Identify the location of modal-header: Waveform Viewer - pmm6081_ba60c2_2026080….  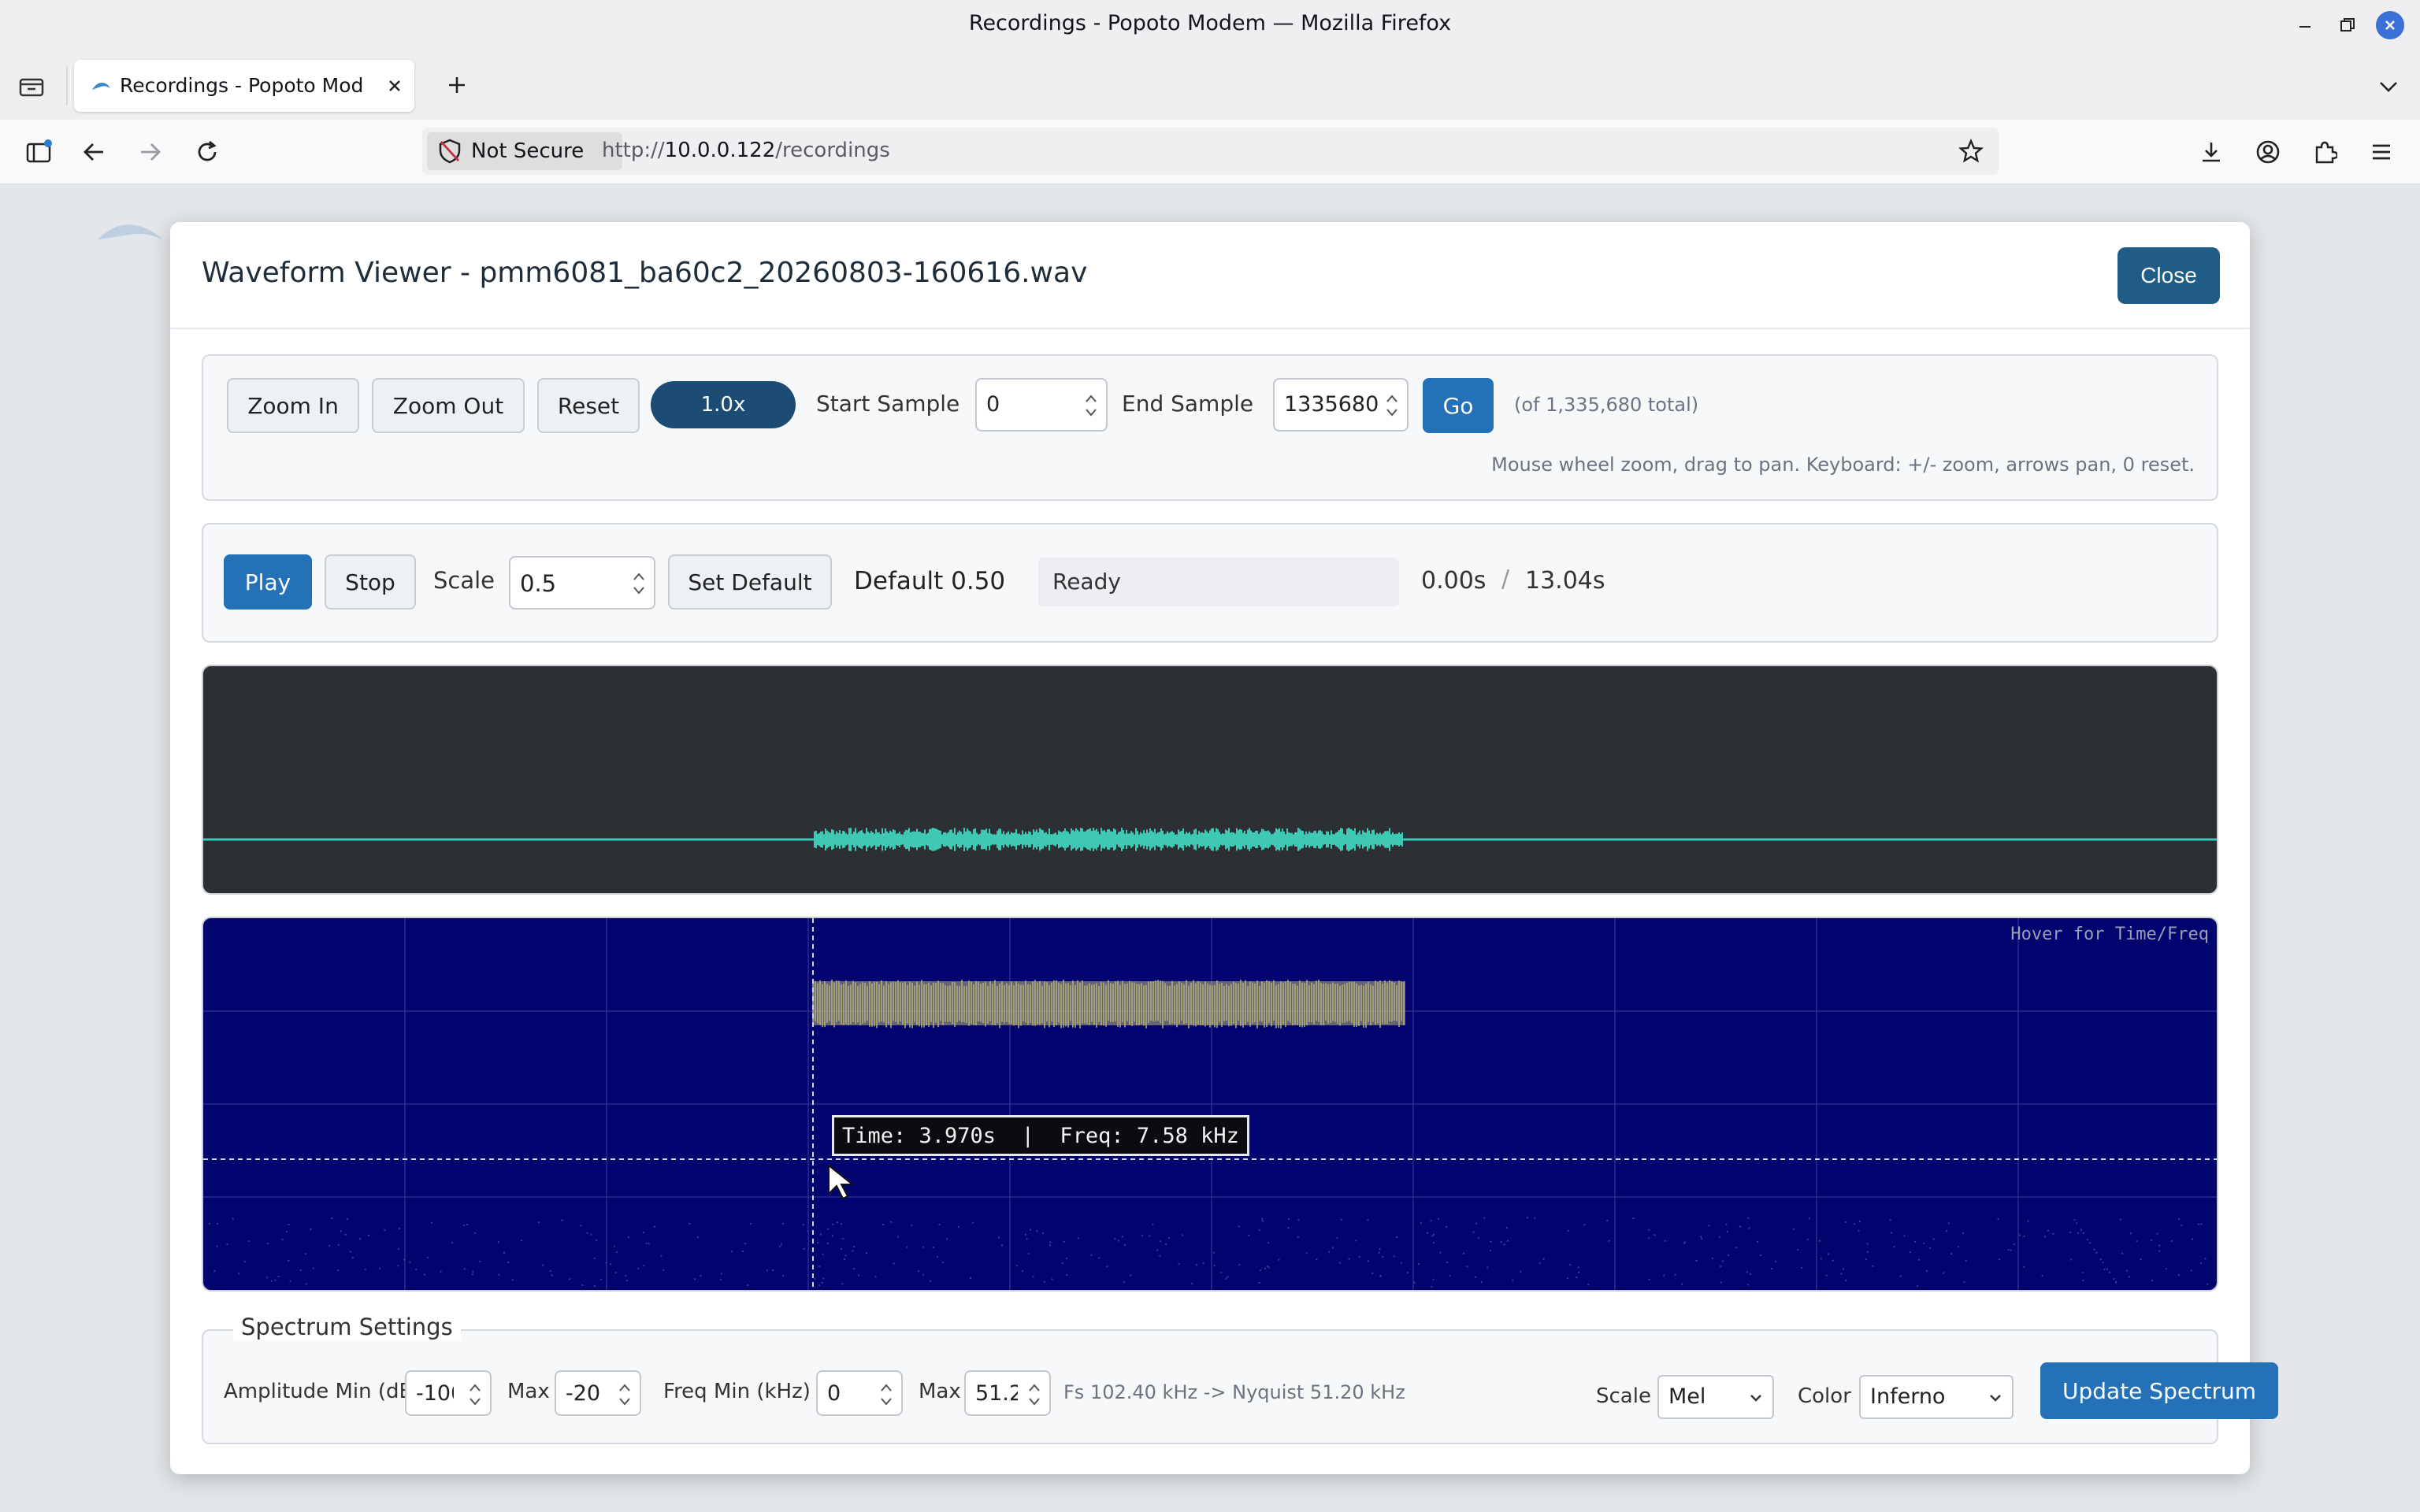
(1210, 275).